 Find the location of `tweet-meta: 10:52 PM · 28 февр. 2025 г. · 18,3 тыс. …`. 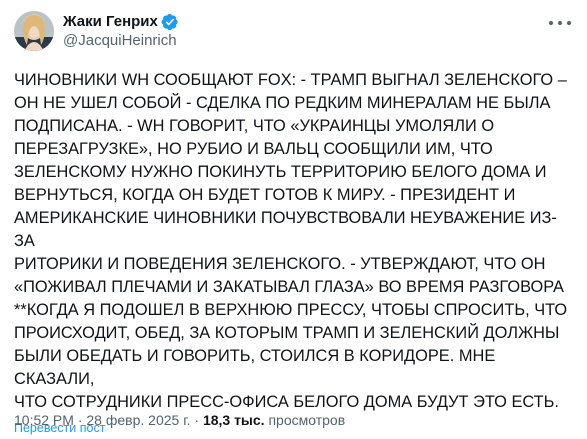

tweet-meta: 10:52 PM · 28 февр. 2025 г. · 18,3 тыс. … is located at coordinates (179, 420).